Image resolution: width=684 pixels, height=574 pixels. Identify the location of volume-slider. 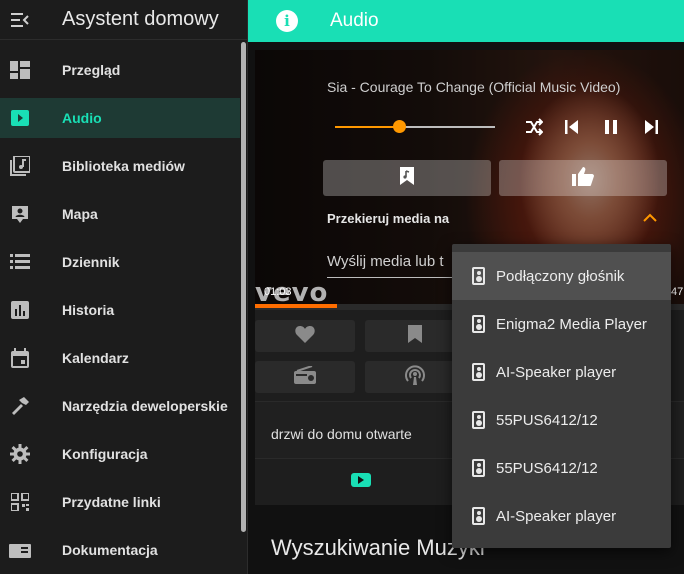
(415, 127).